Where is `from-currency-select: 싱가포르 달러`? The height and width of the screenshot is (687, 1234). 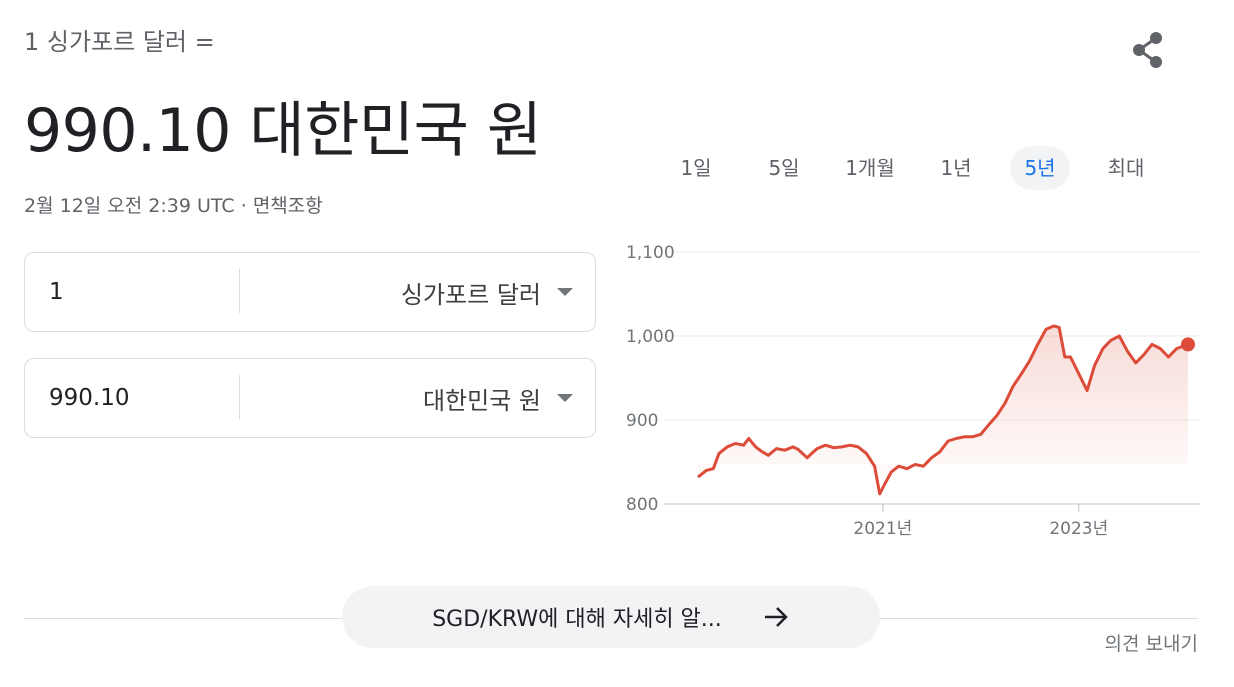
from-currency-select: 싱가포르 달러 is located at coordinates (418, 292).